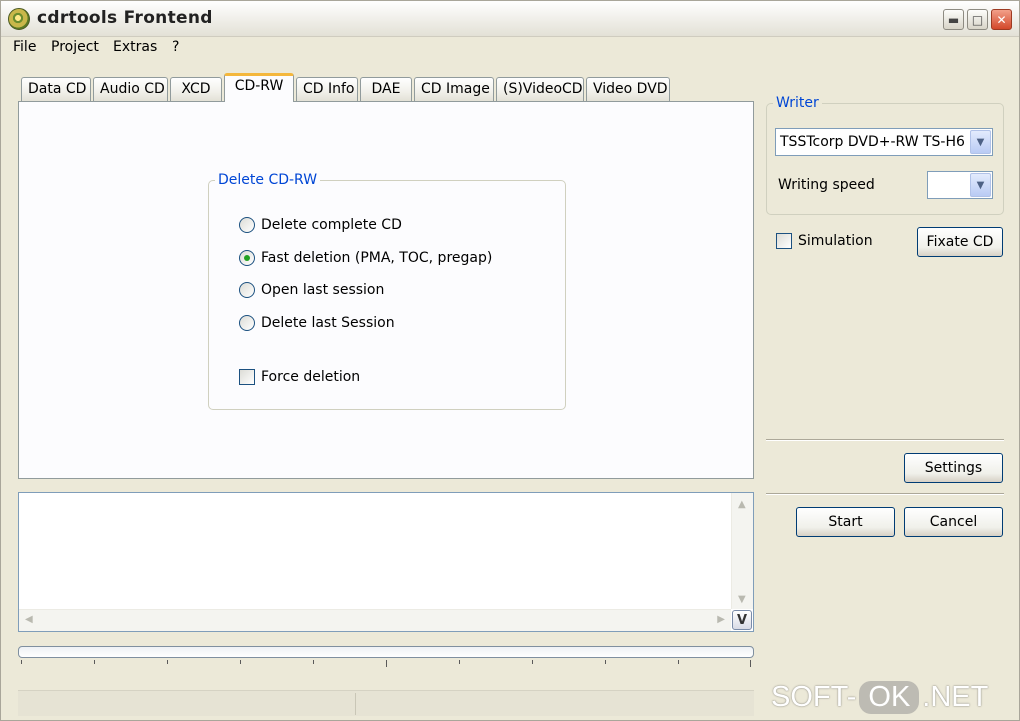 Image resolution: width=1020 pixels, height=721 pixels. Describe the element at coordinates (742, 504) in the screenshot. I see `scroll-up-icon: ▲` at that location.